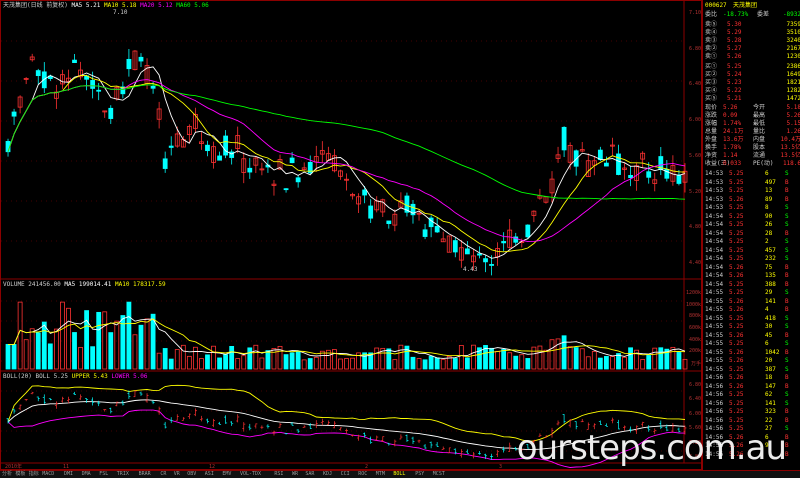 This screenshot has width=800, height=478. What do you see at coordinates (20, 474) in the screenshot?
I see `tab--1: 模板` at bounding box center [20, 474].